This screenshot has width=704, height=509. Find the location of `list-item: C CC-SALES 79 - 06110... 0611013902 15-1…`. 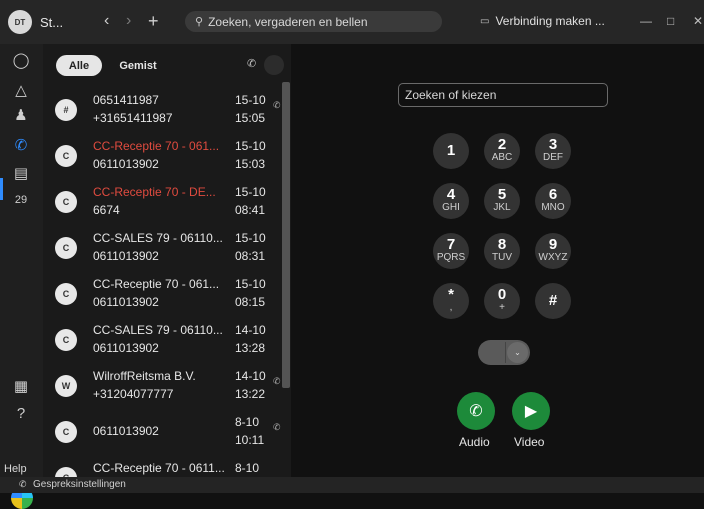

list-item: C CC-SALES 79 - 06110... 0611013902 15-1… is located at coordinates (163, 249).